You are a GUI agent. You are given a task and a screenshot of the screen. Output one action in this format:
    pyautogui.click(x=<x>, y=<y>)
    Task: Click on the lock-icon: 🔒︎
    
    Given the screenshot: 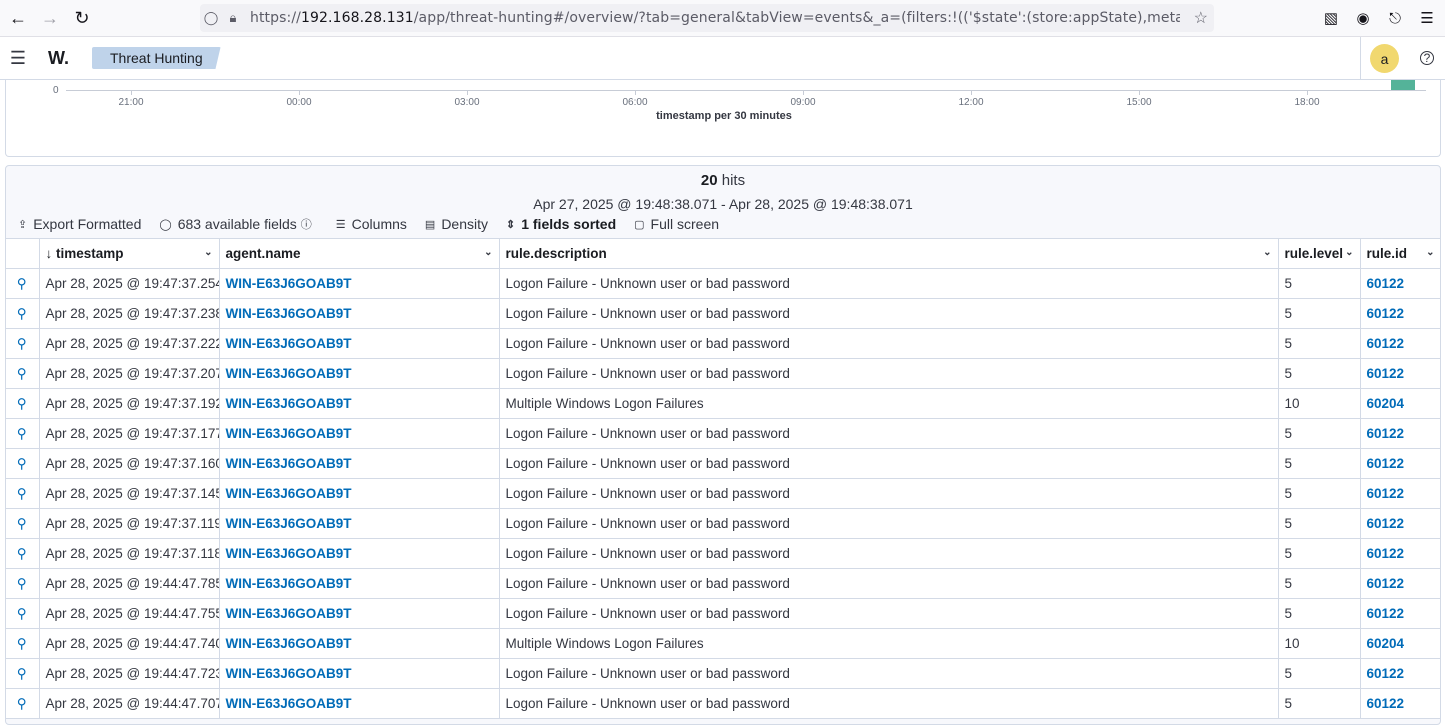 What is the action you would take?
    pyautogui.click(x=233, y=18)
    